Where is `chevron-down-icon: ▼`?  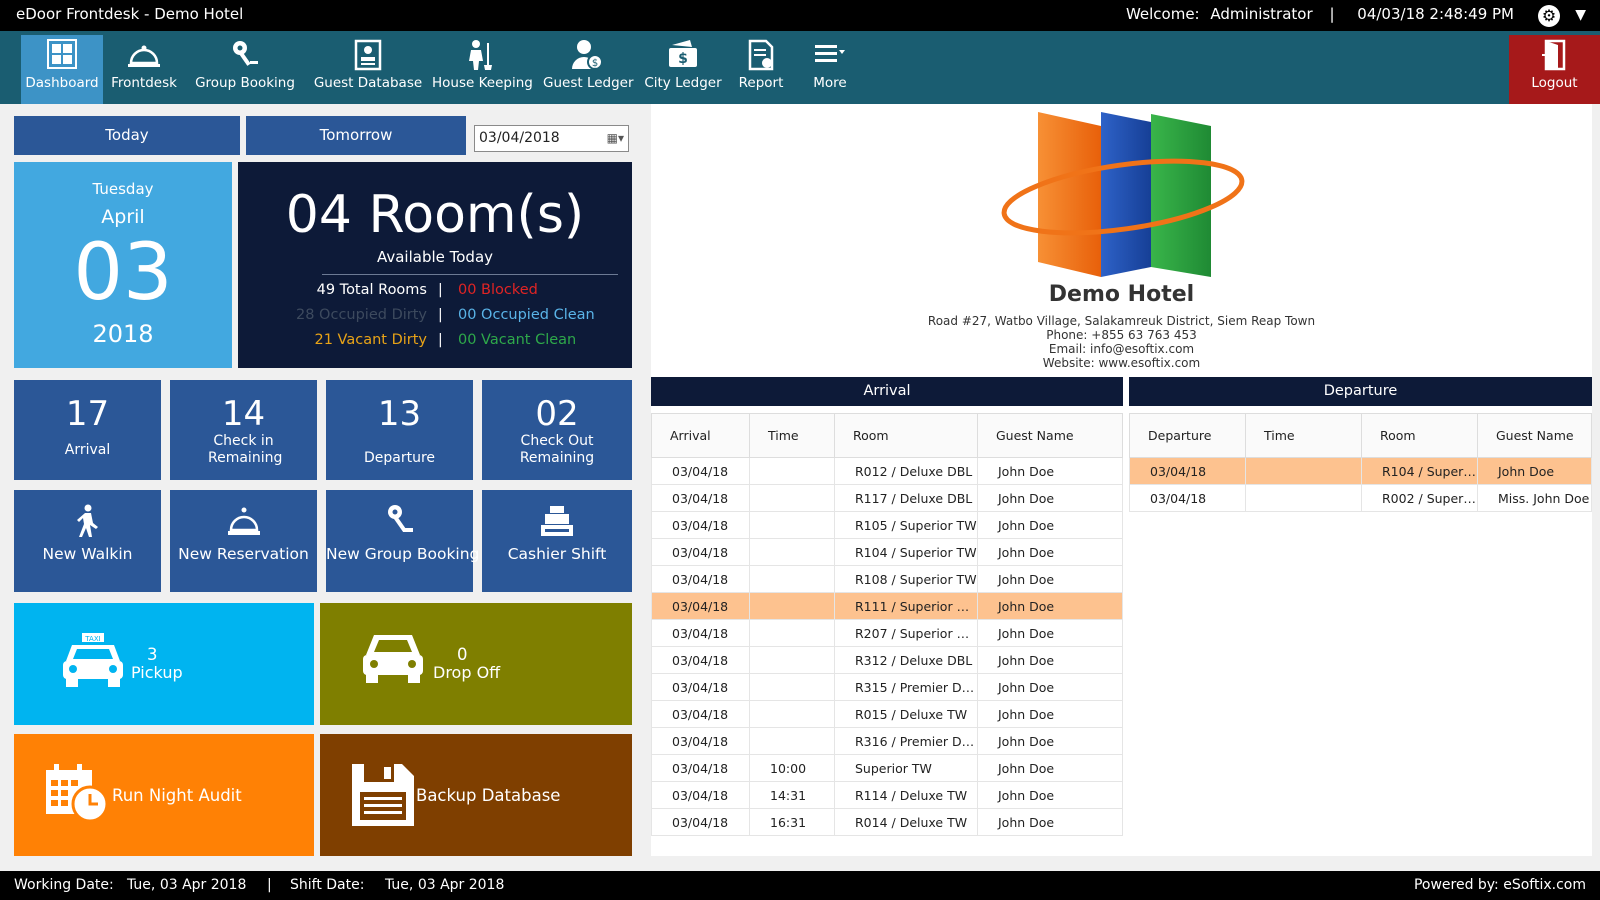 chevron-down-icon: ▼ is located at coordinates (1580, 15).